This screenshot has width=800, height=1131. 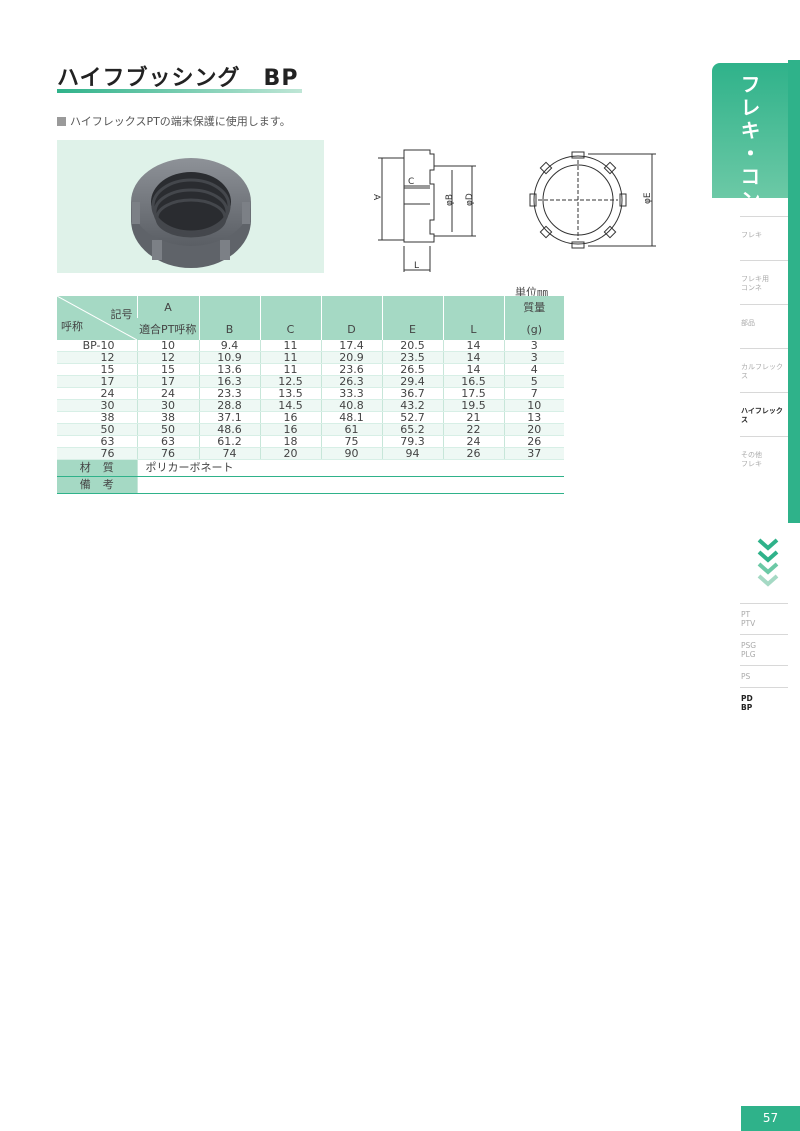 What do you see at coordinates (290, 417) in the screenshot?
I see `table-cell: 16` at bounding box center [290, 417].